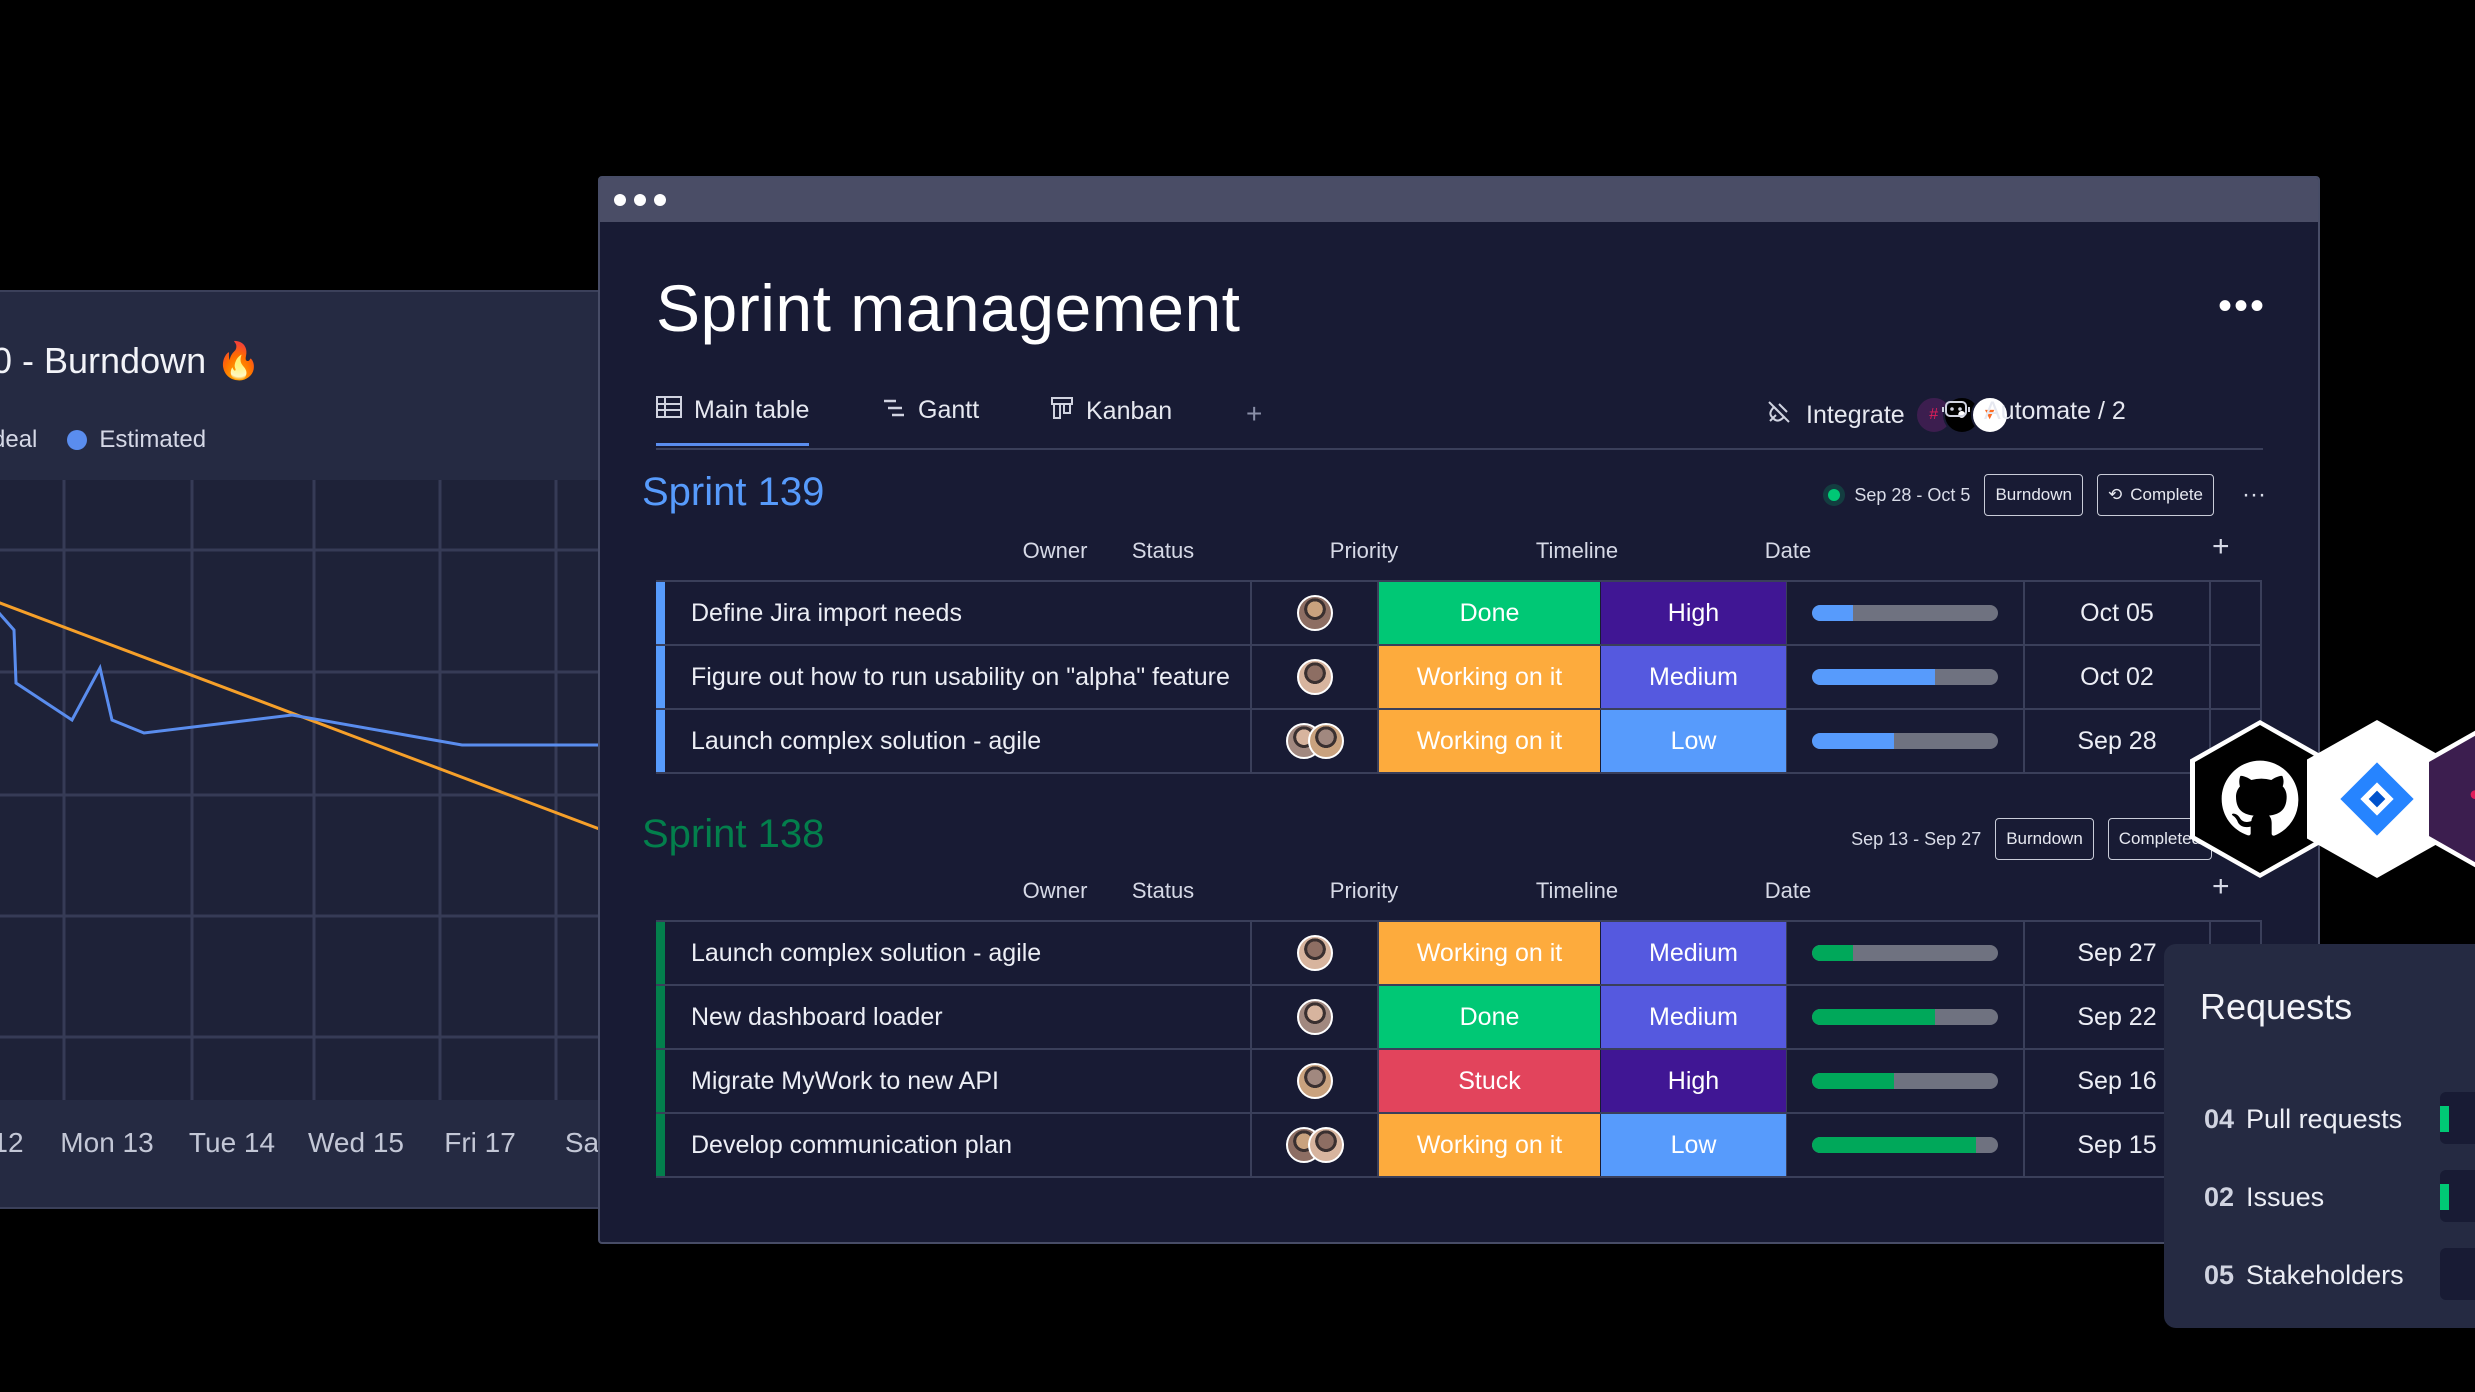 The height and width of the screenshot is (1392, 2475). Describe the element at coordinates (1779, 415) in the screenshot. I see `plug-icon` at that location.